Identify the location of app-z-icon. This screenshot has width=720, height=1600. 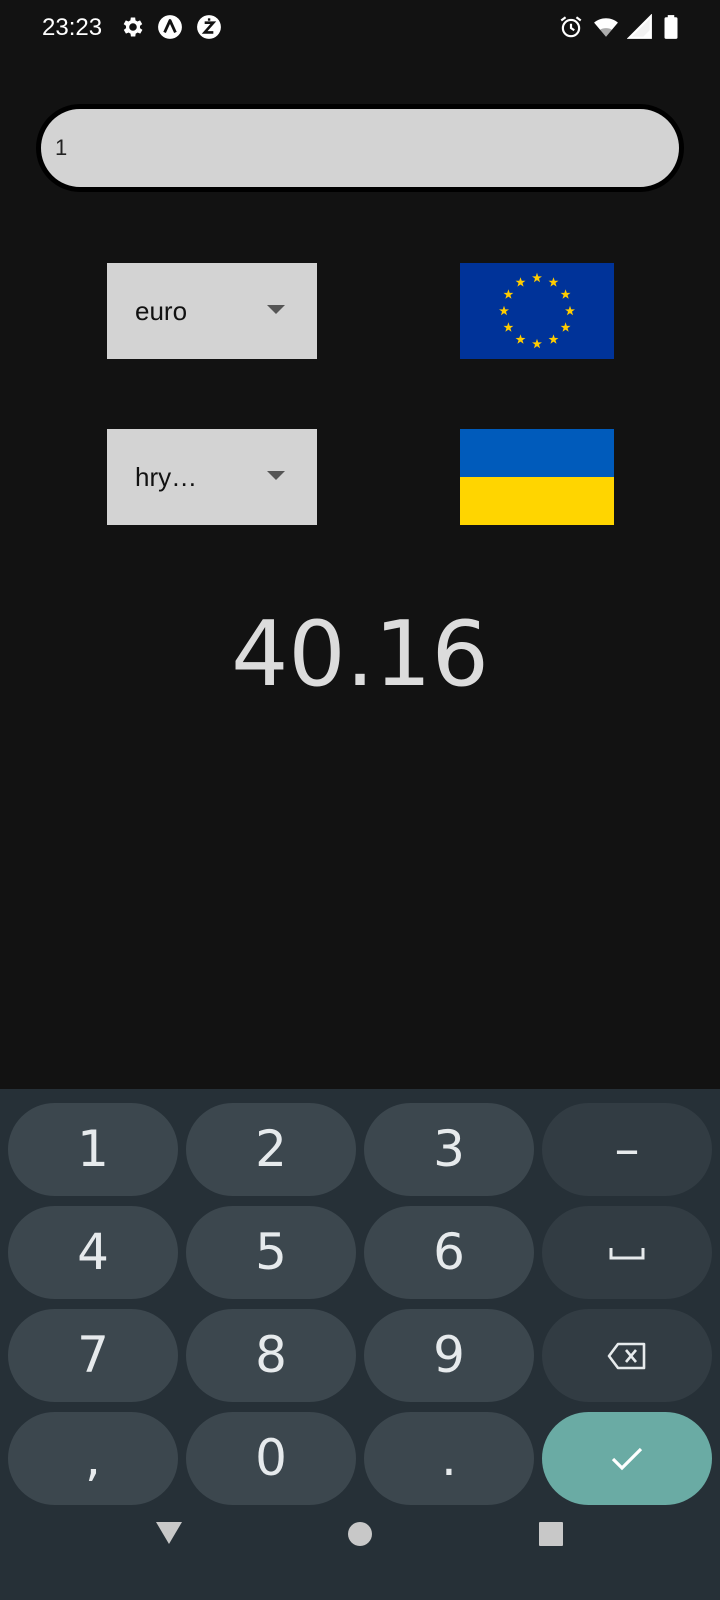
(209, 27).